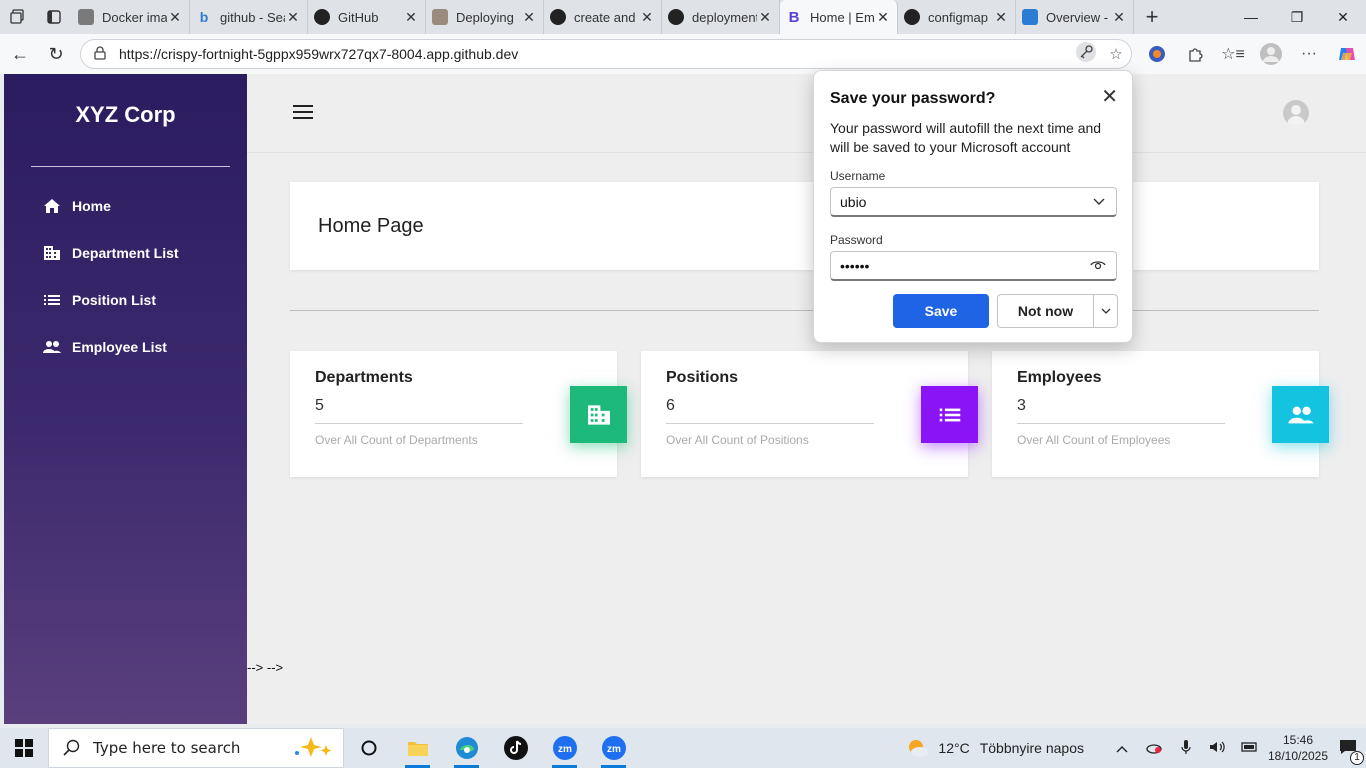  Describe the element at coordinates (119, 346) in the screenshot. I see `sidebar-item-label: Employee List` at that location.